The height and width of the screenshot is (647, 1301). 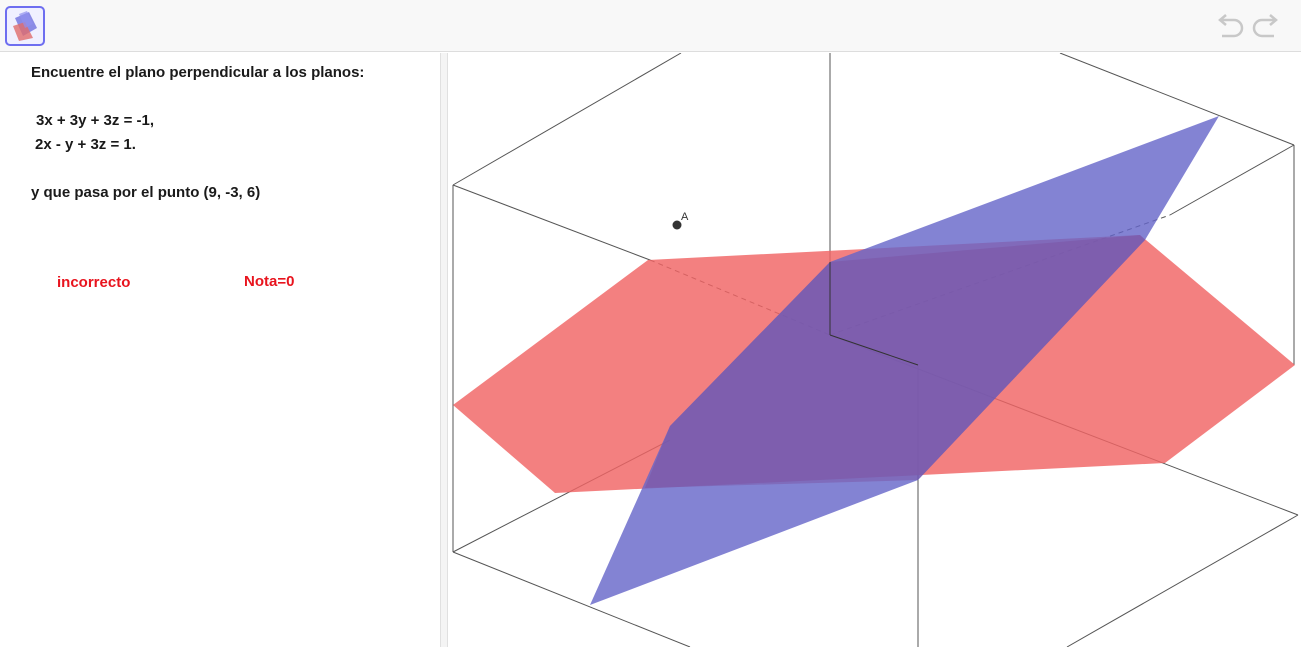 I want to click on undo-button, so click(x=1230, y=27).